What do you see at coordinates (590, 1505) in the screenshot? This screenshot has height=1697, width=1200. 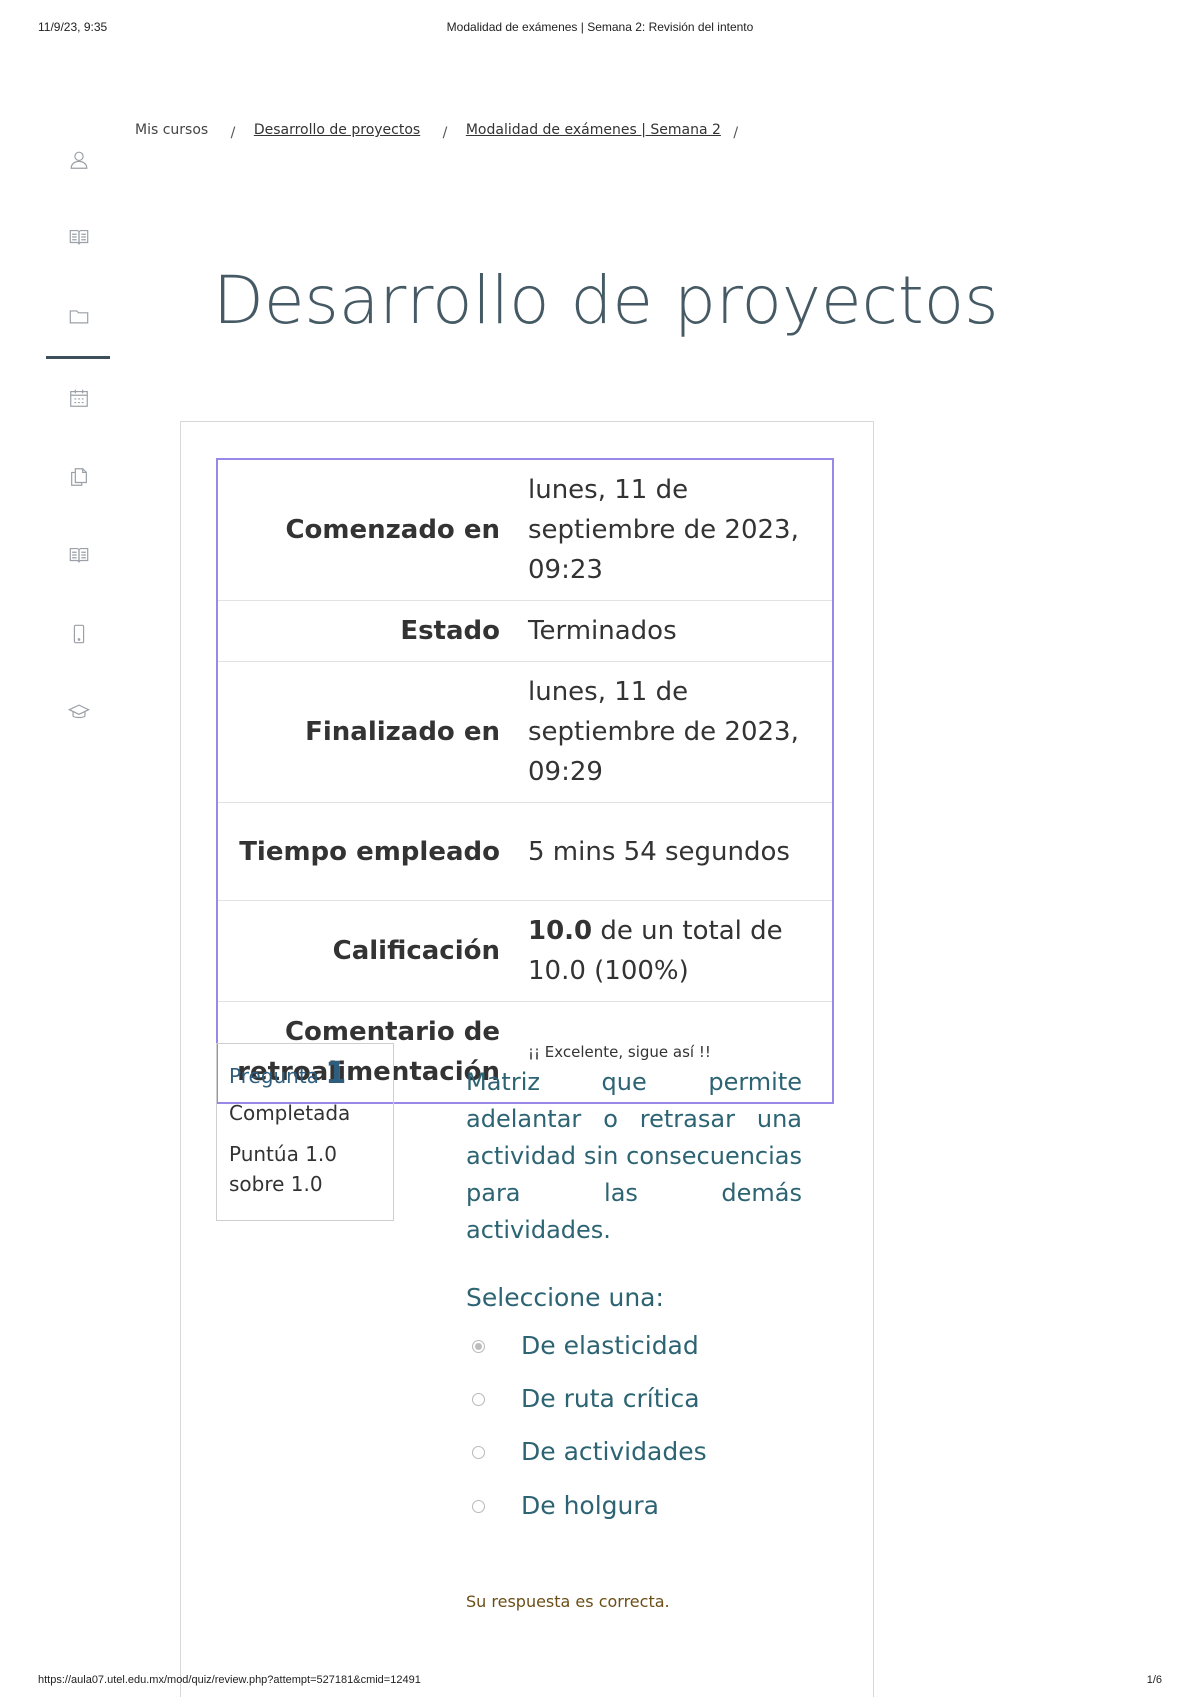 I see `answer-label: De holgura` at bounding box center [590, 1505].